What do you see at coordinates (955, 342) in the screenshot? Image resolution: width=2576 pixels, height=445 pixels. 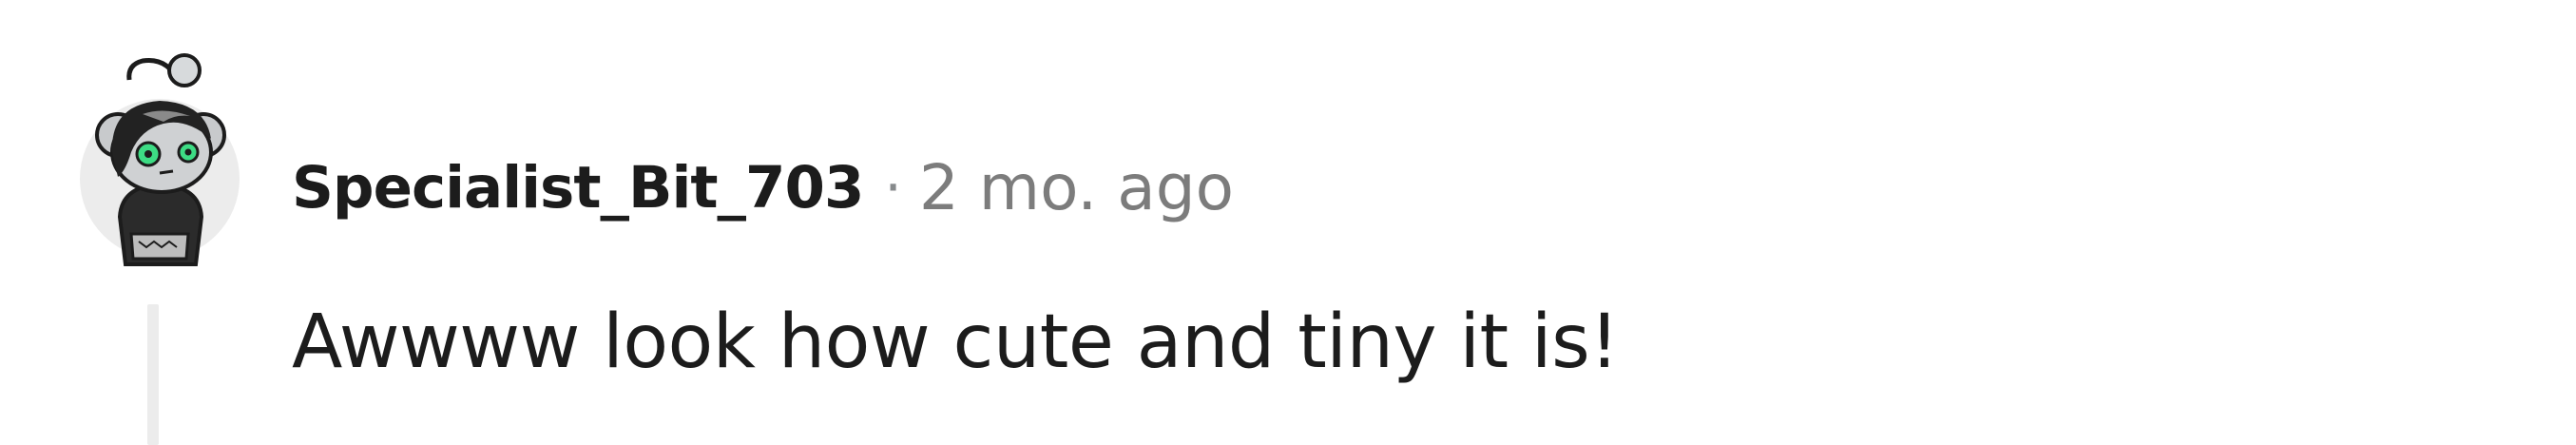 I see `comment-body: Awwww look how cute and tiny it is!` at bounding box center [955, 342].